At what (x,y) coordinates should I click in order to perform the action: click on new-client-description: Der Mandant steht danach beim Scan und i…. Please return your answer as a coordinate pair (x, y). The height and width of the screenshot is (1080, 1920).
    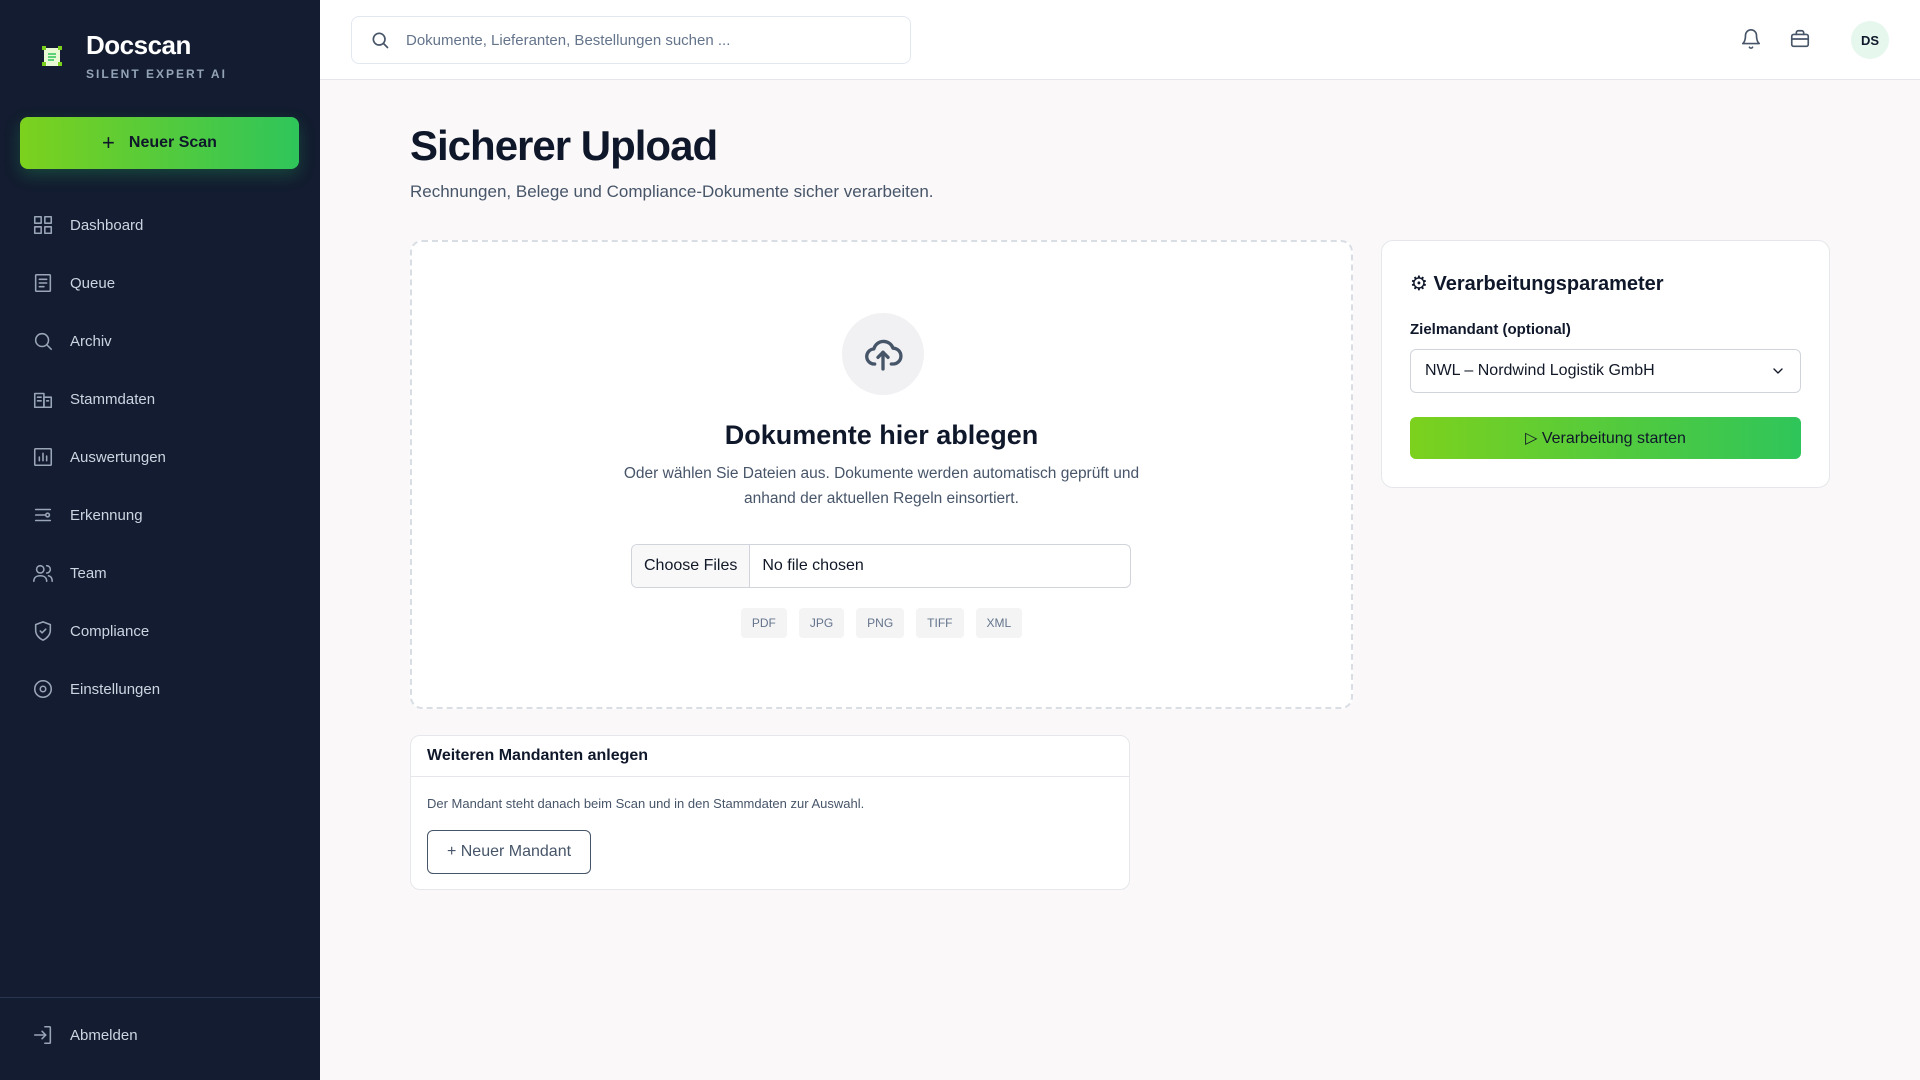
    Looking at the image, I should click on (646, 803).